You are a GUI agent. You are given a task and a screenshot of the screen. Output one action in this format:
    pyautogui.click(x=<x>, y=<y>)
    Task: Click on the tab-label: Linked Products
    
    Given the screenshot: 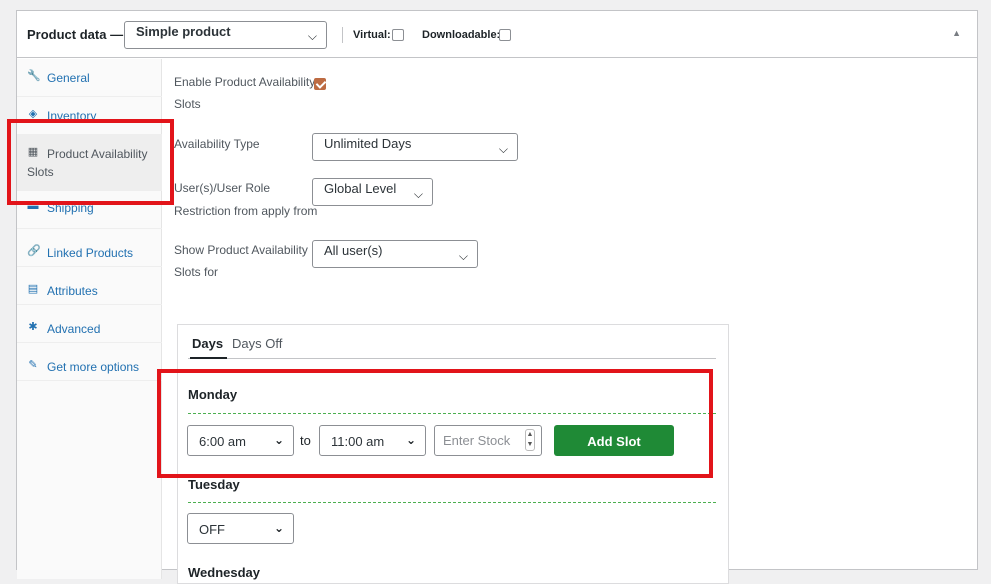 What is the action you would take?
    pyautogui.click(x=90, y=253)
    